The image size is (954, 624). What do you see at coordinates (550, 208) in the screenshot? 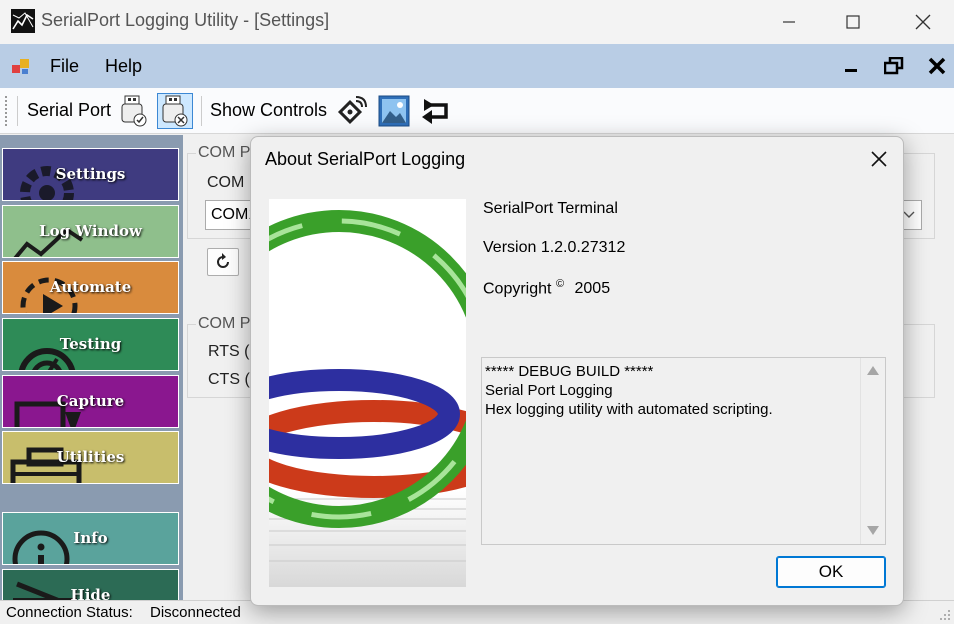
I see `product-name: SerialPort Terminal` at bounding box center [550, 208].